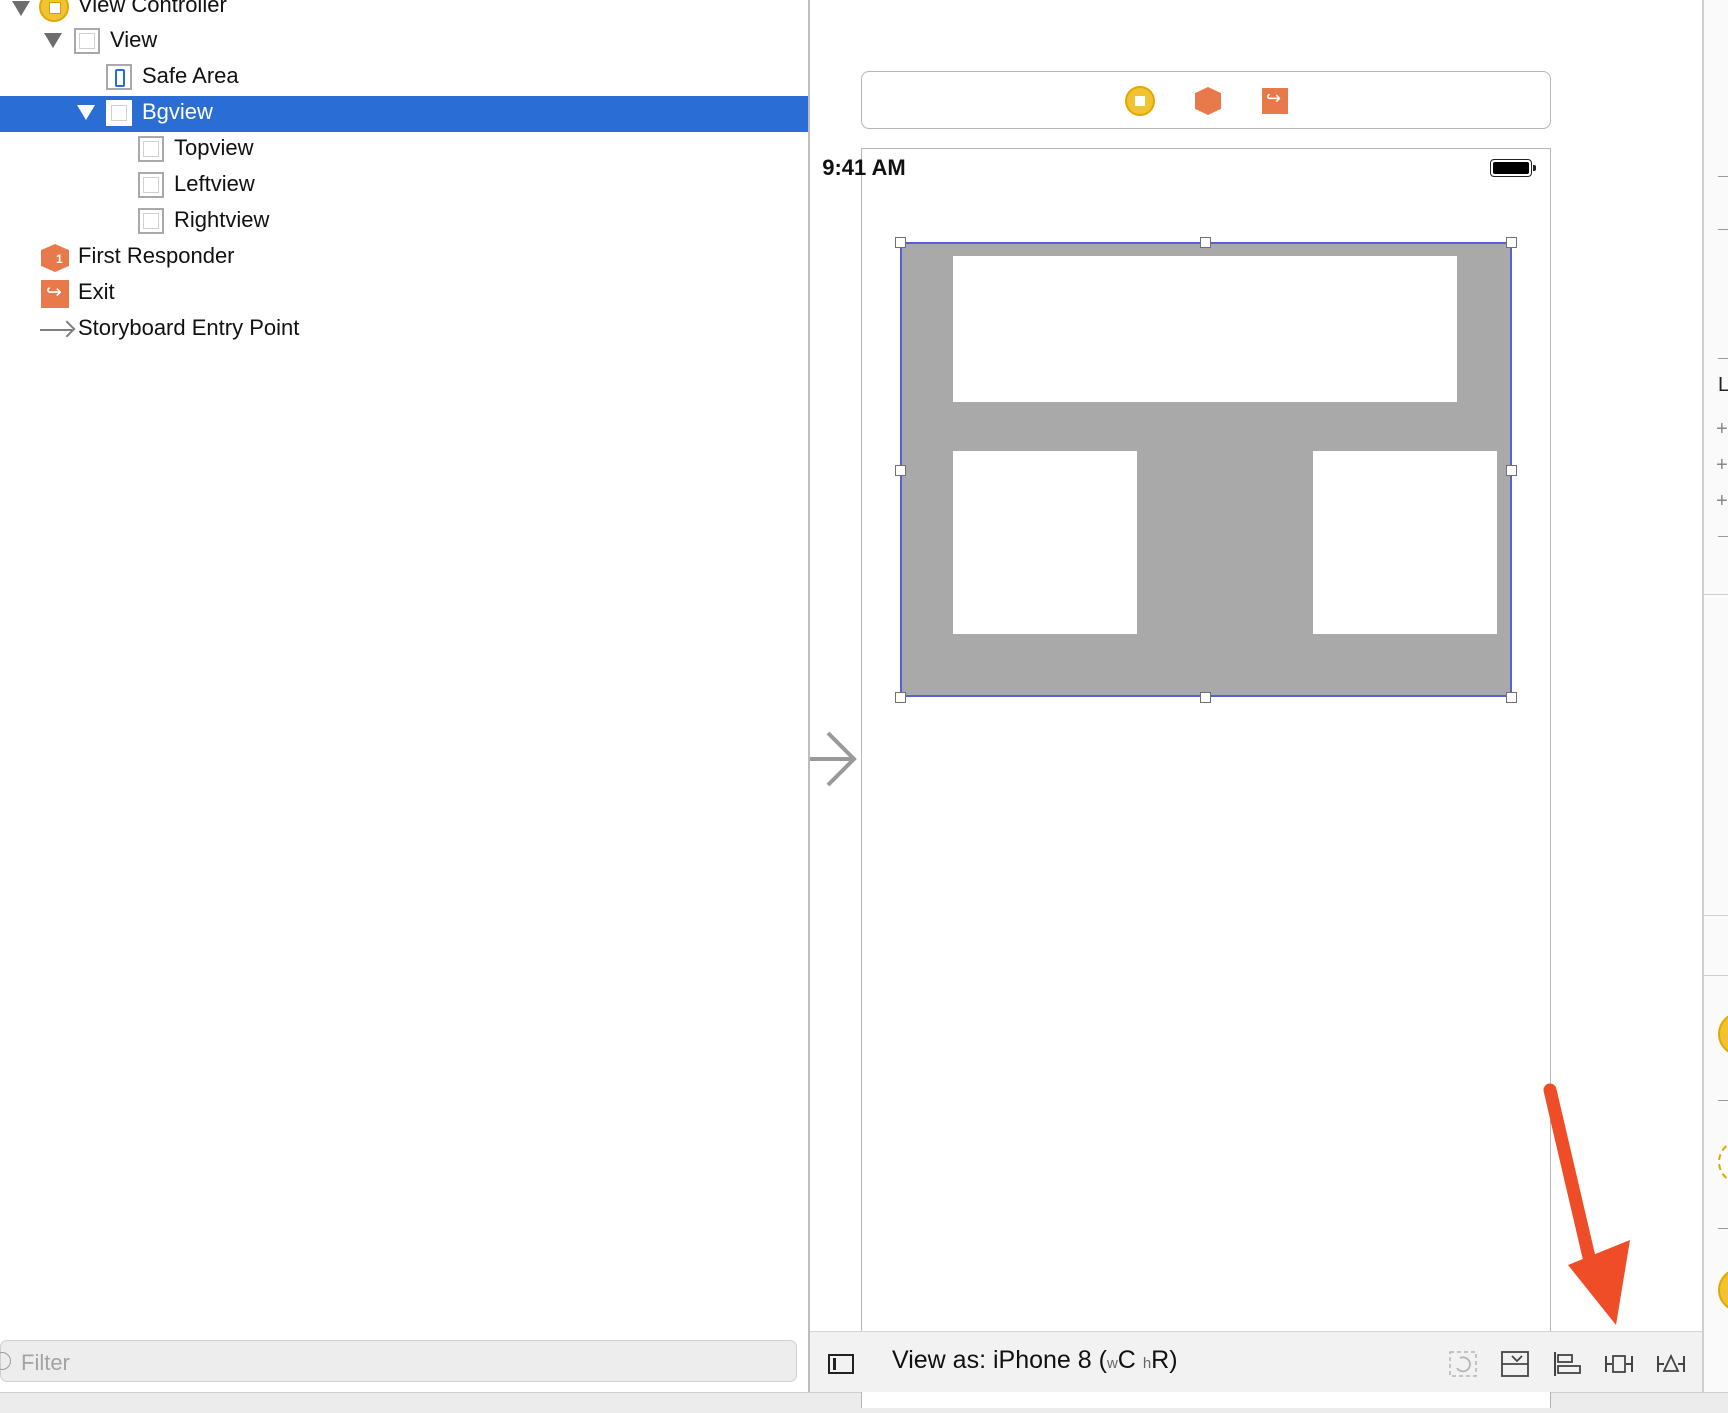 This screenshot has height=1413, width=1728. What do you see at coordinates (1511, 697) in the screenshot?
I see `resize-handle-bottom-right` at bounding box center [1511, 697].